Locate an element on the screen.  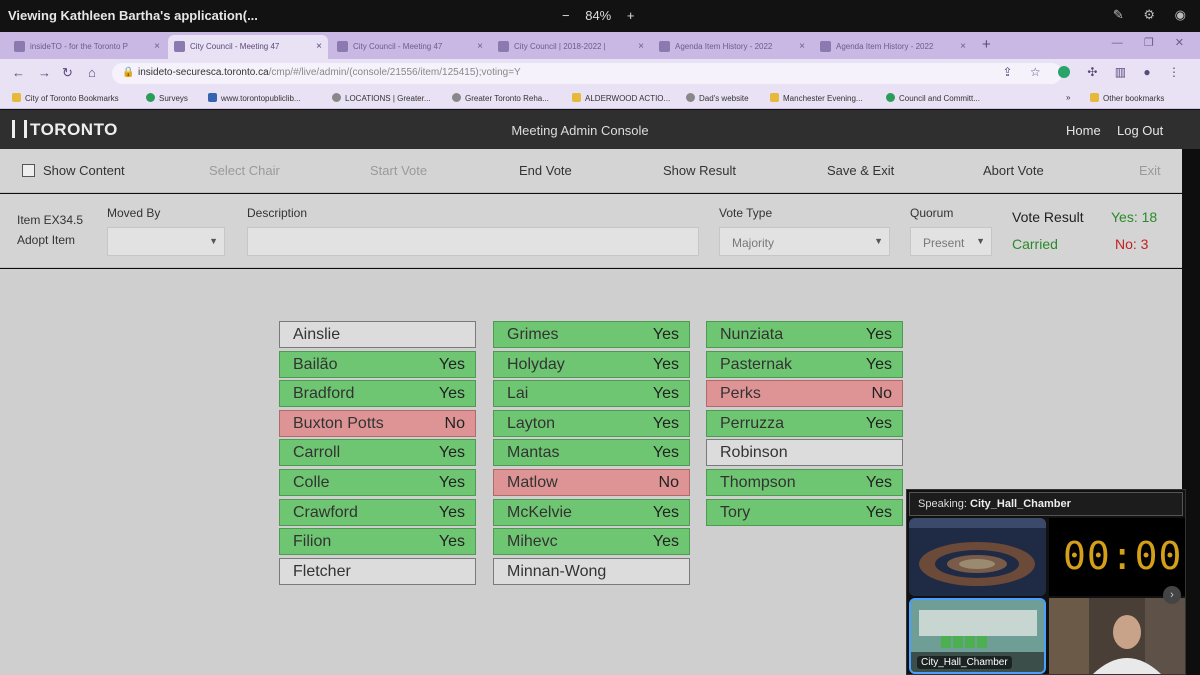
browser-tab: insideTO - for the Toronto P × is located at coordinates (87, 47).